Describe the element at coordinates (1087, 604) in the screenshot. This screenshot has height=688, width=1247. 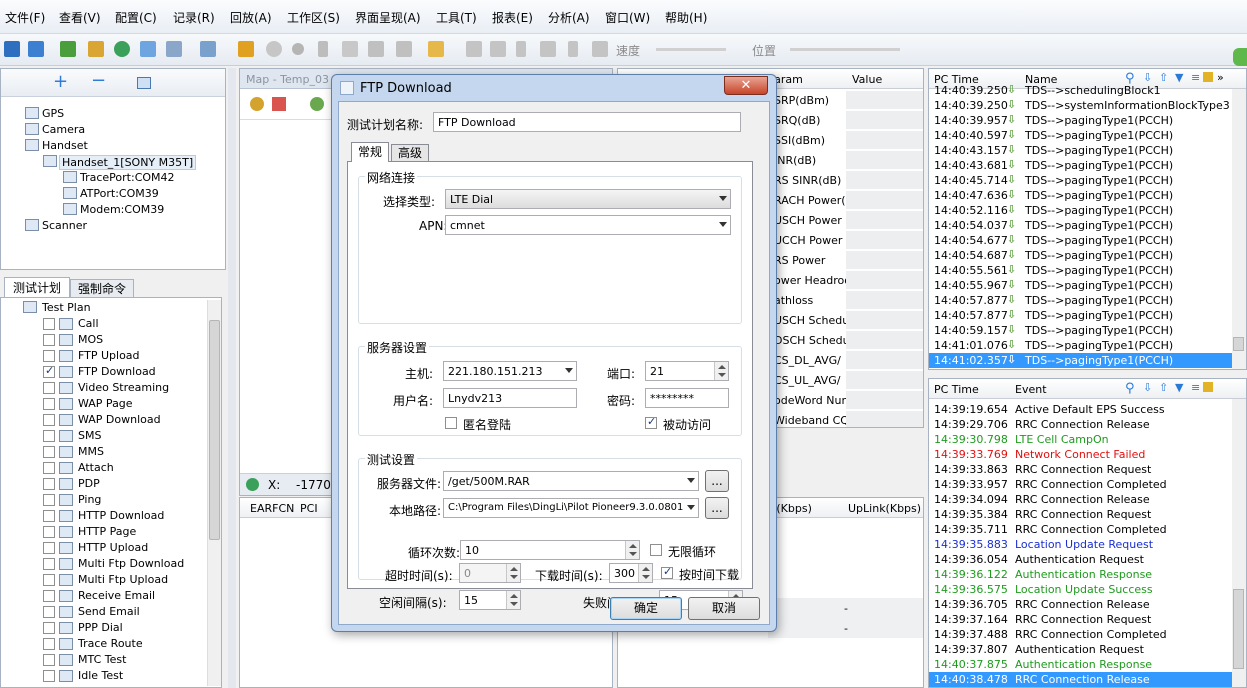
I see `event-row: 14:39:36.705 RRC Connection Release` at that location.